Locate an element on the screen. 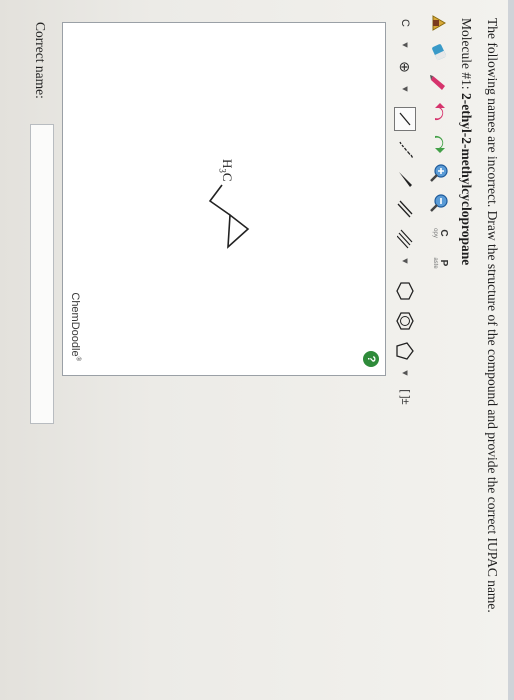 This screenshot has width=514, height=700. brackets-charge-button: [ ]± is located at coordinates (405, 397).